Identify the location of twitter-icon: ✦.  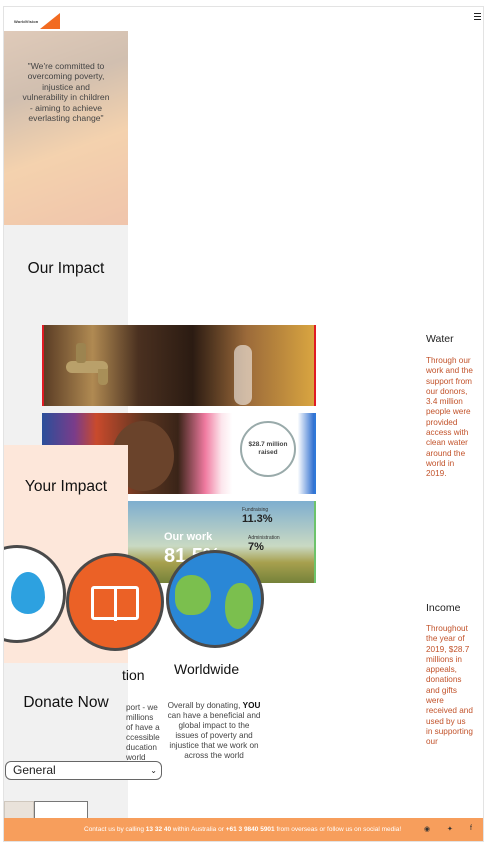
(450, 829).